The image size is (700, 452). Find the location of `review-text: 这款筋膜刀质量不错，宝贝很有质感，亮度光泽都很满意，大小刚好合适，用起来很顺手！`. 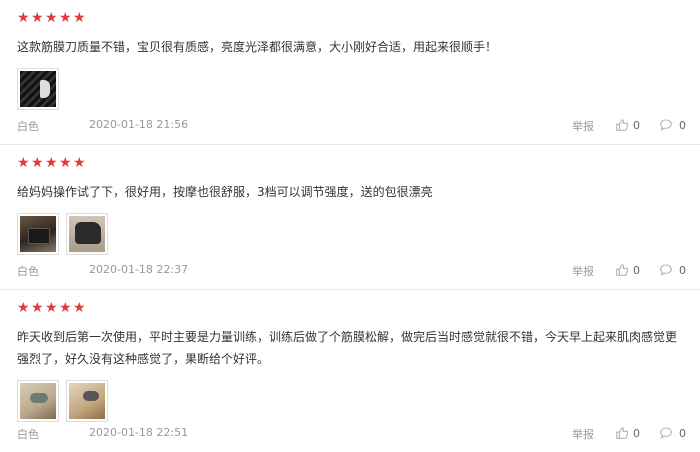

review-text: 这款筋膜刀质量不错，宝贝很有质感，亮度光泽都很满意，大小刚好合适，用起来很顺手！ is located at coordinates (257, 47).